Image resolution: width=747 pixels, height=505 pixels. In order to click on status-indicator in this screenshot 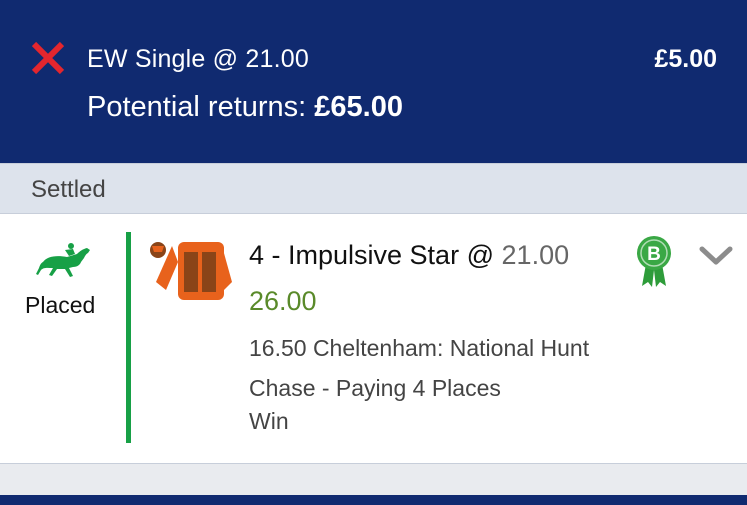, I will do `click(128, 337)`.